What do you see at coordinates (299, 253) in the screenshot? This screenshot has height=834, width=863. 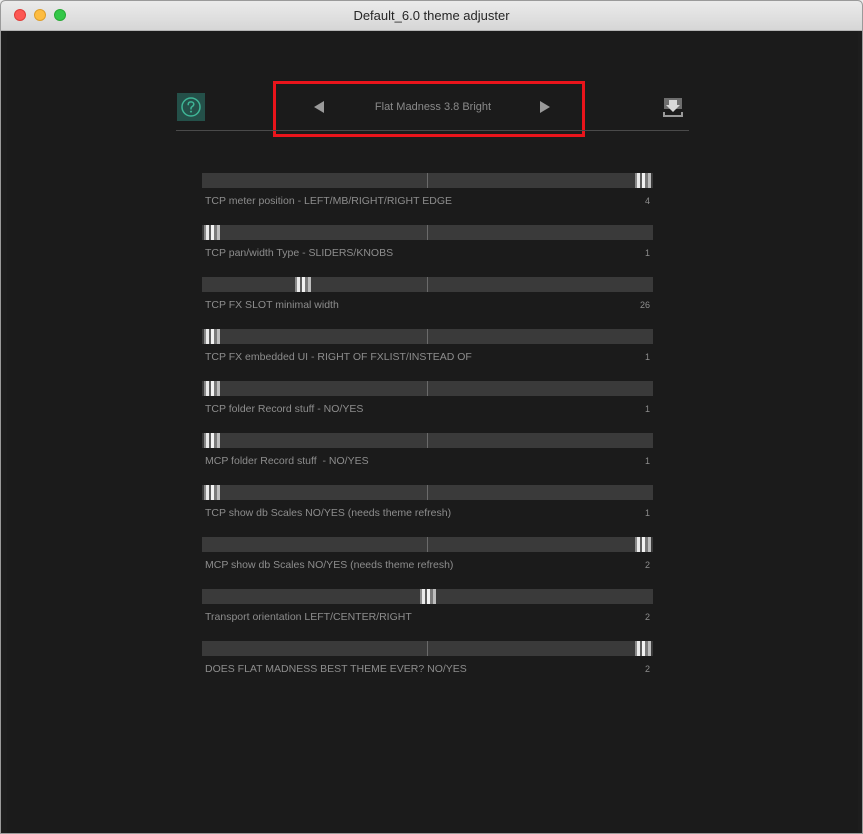 I see `slider-label: TCP pan/width Type - SLIDERS/KNOBS` at bounding box center [299, 253].